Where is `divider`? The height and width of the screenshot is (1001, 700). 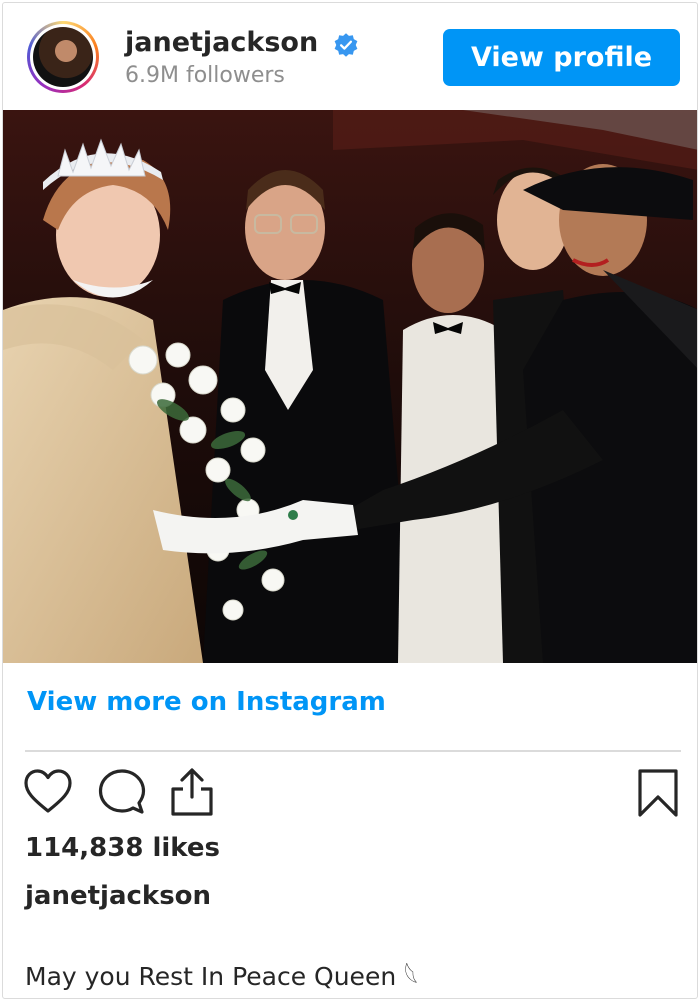
divider is located at coordinates (353, 751).